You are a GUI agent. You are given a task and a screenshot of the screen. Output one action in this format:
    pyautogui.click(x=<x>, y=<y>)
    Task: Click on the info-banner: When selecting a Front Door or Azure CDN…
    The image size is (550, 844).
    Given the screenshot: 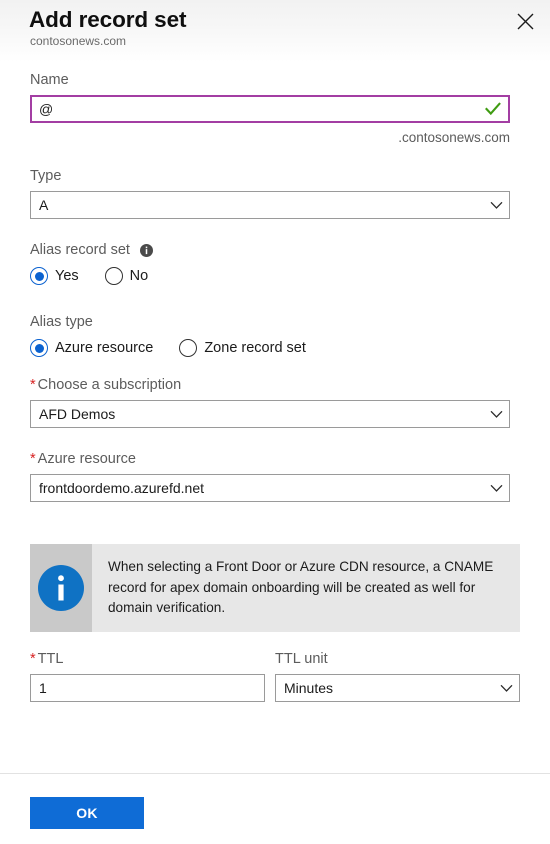 What is the action you would take?
    pyautogui.click(x=275, y=588)
    